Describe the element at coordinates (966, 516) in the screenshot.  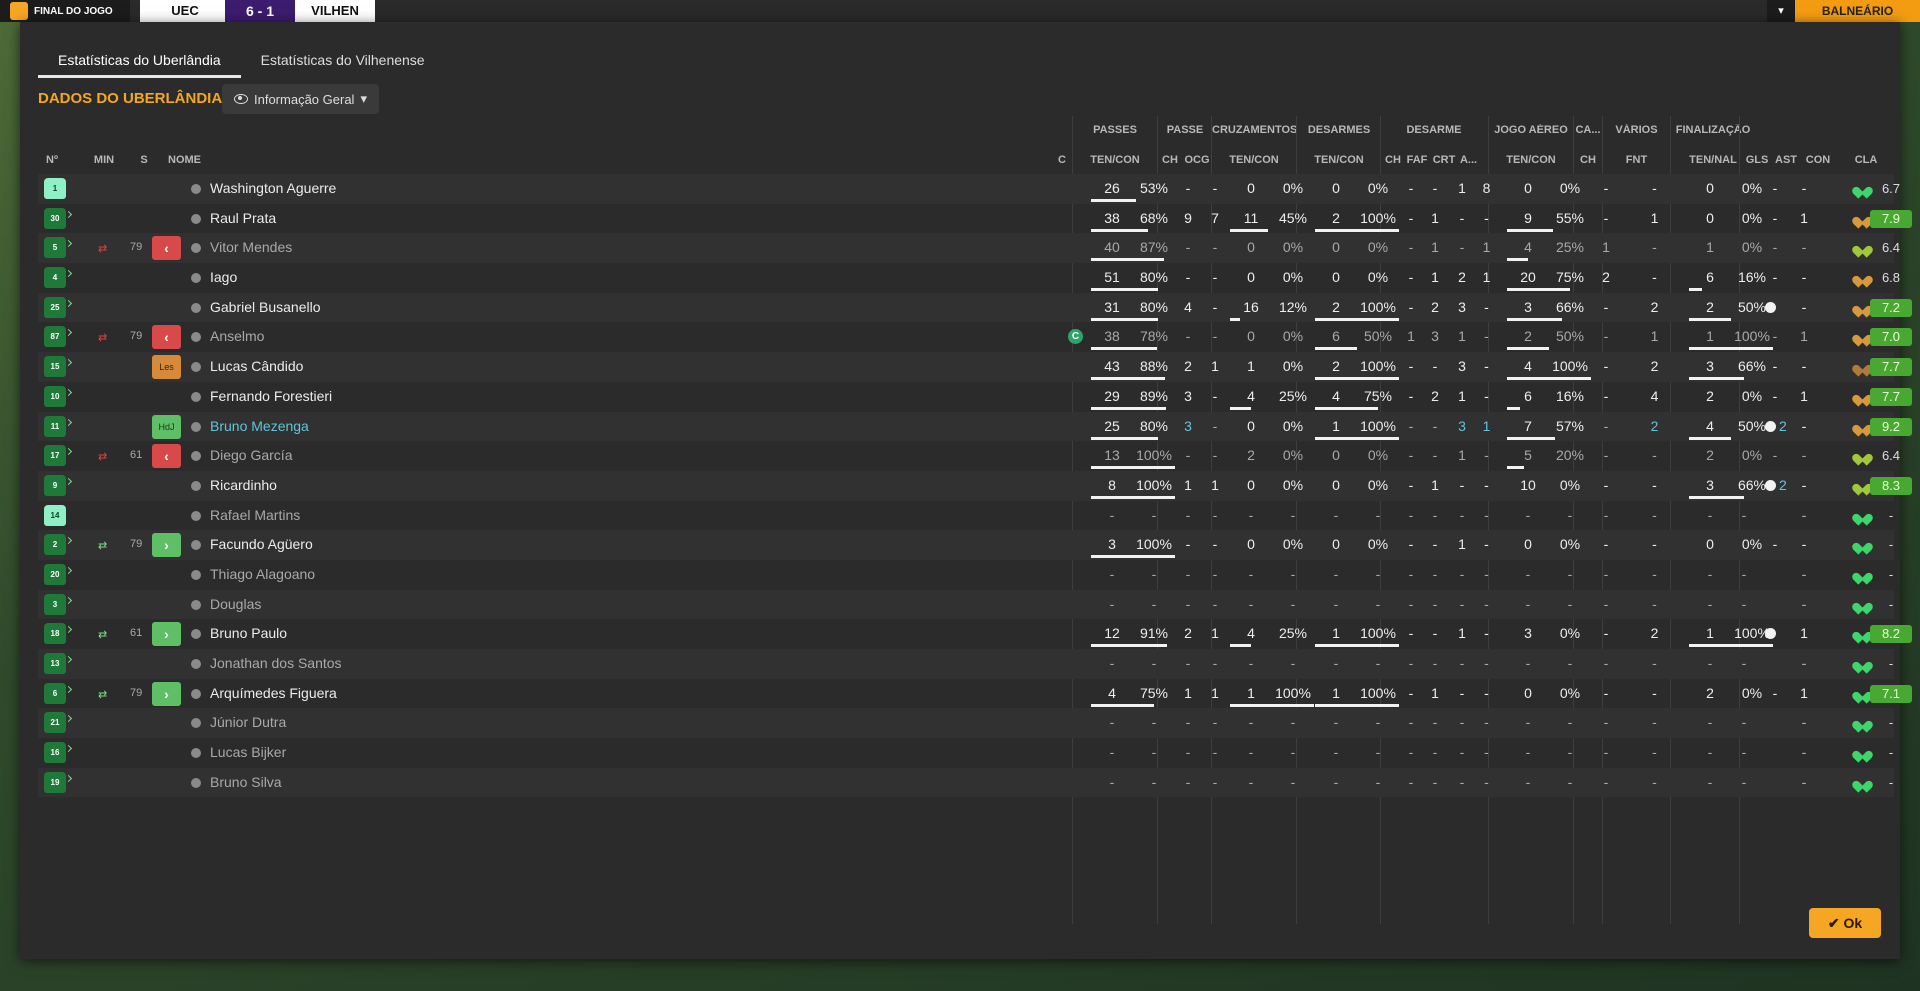
I see `table-row: 14 Rafael Martins - - - - - - - - - - - - - - - - - - - - -` at that location.